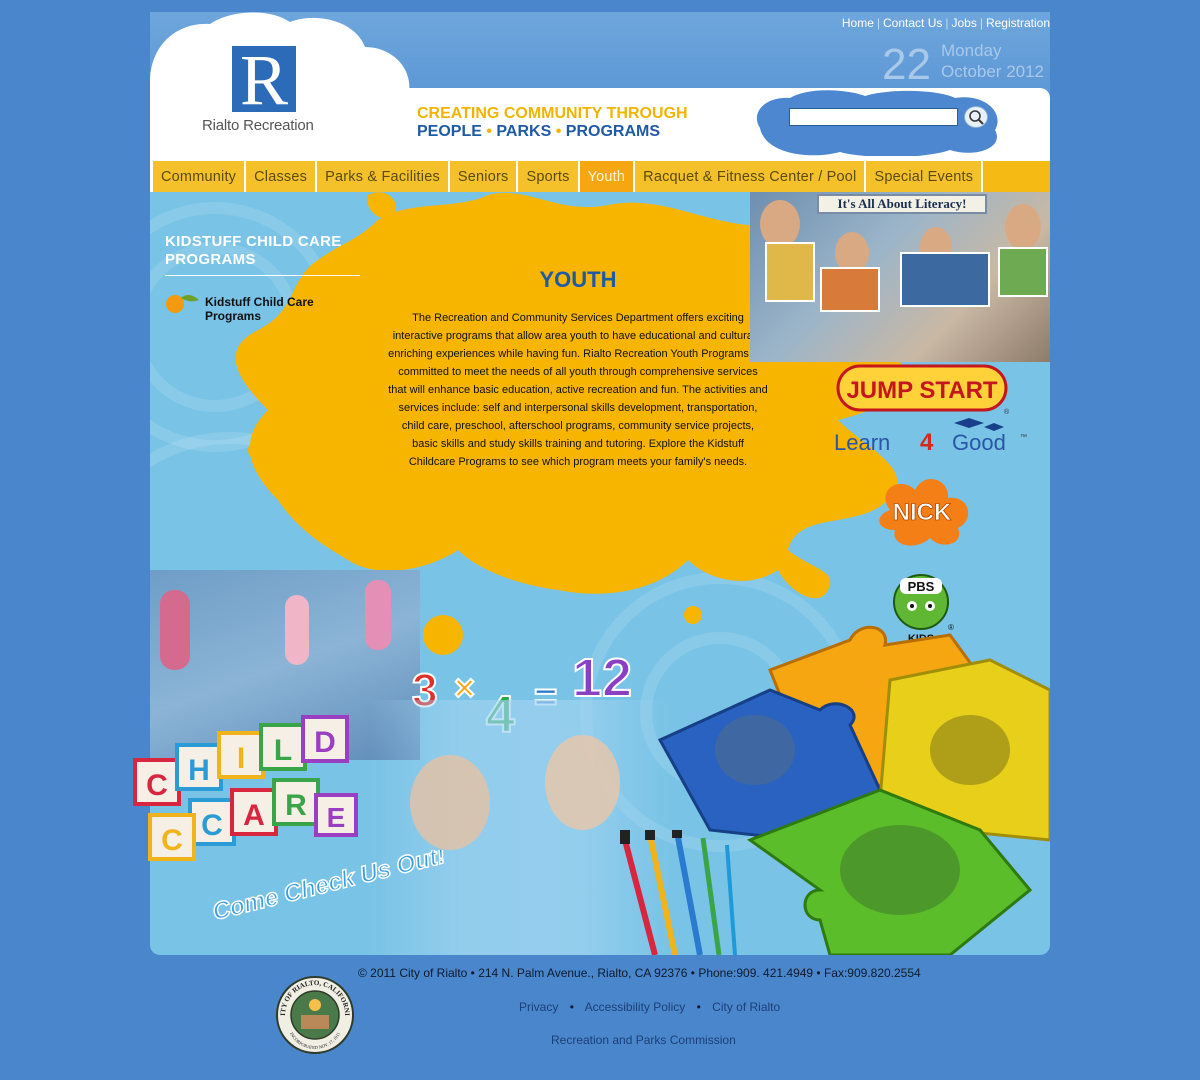 This screenshot has height=1080, width=1200. Describe the element at coordinates (241, 758) in the screenshot. I see `block-letter: I` at that location.